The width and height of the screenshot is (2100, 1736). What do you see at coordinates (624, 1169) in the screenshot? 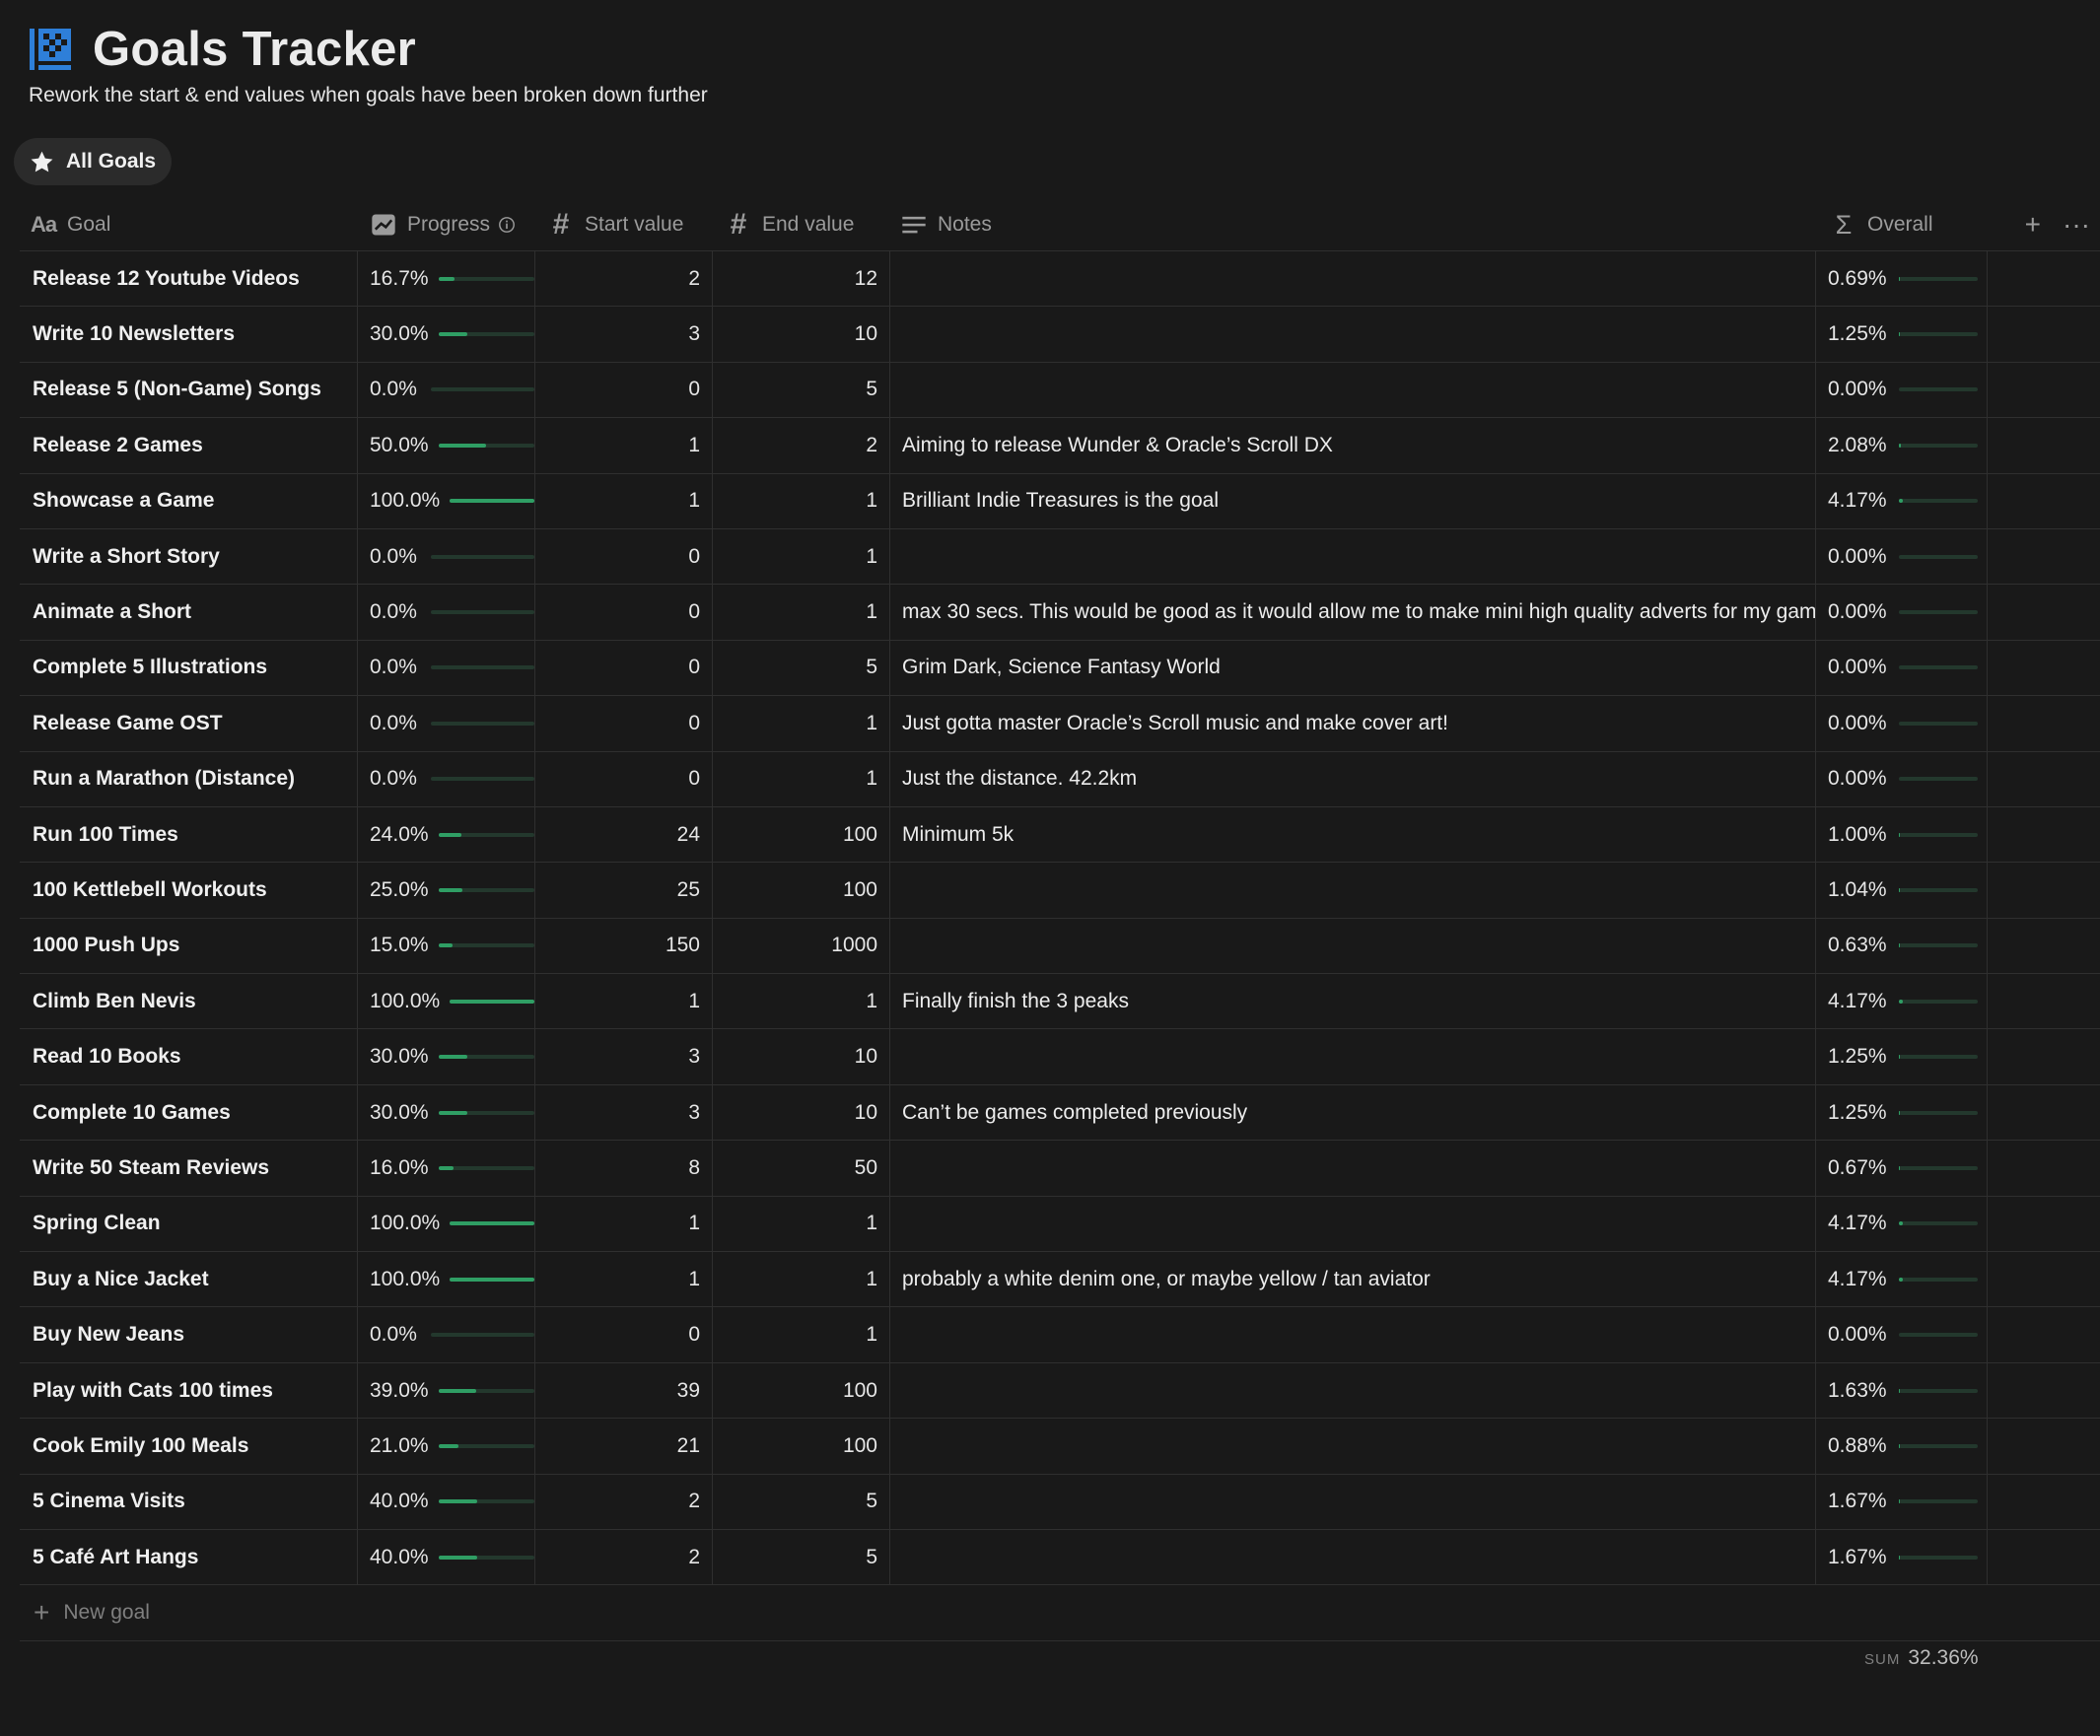
I see `start-value-cell: 8` at bounding box center [624, 1169].